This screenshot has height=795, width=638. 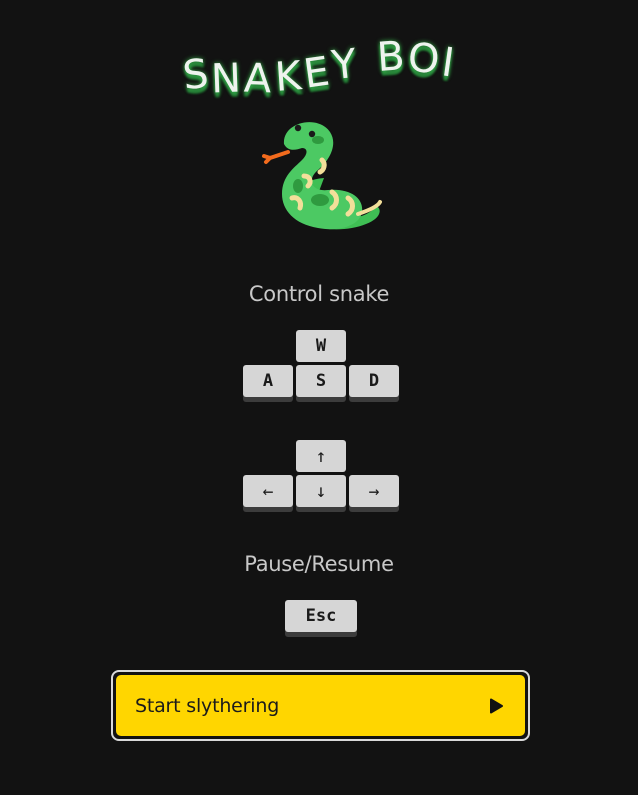 What do you see at coordinates (424, 59) in the screenshot?
I see `title-letter: O` at bounding box center [424, 59].